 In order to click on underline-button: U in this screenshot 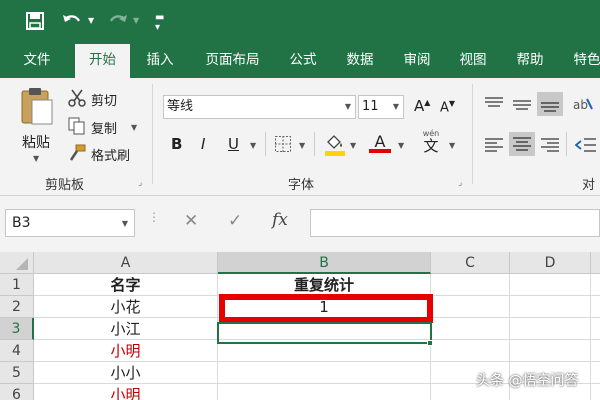, I will do `click(233, 144)`.